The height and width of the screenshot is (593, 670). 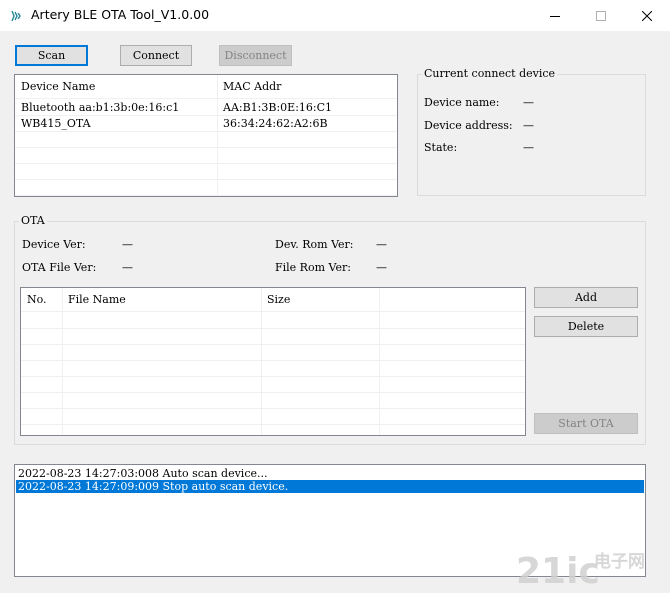 I want to click on mac-addr-cell: AA:B1:3B:0E:16:C1, so click(x=278, y=107).